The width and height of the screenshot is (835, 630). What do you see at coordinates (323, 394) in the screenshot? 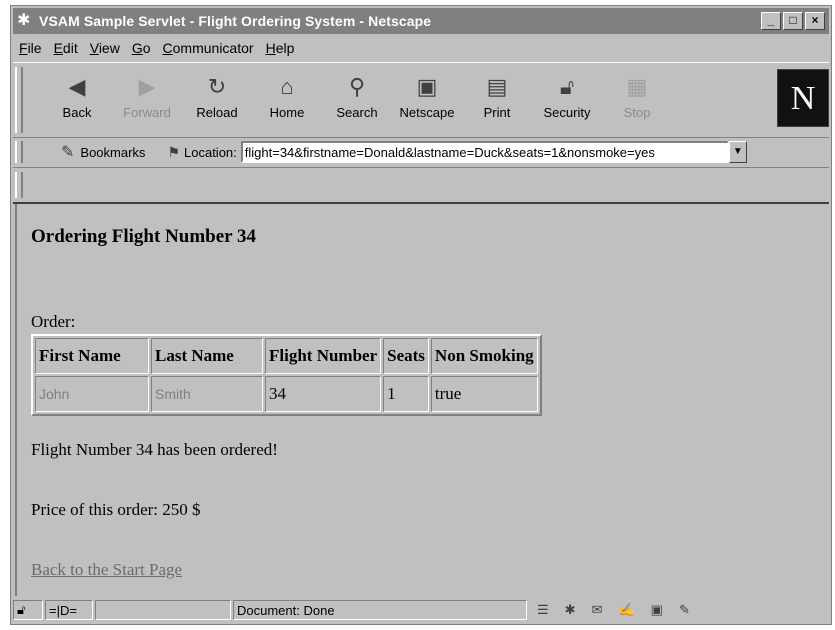
I see `flight-number-cell: 34` at bounding box center [323, 394].